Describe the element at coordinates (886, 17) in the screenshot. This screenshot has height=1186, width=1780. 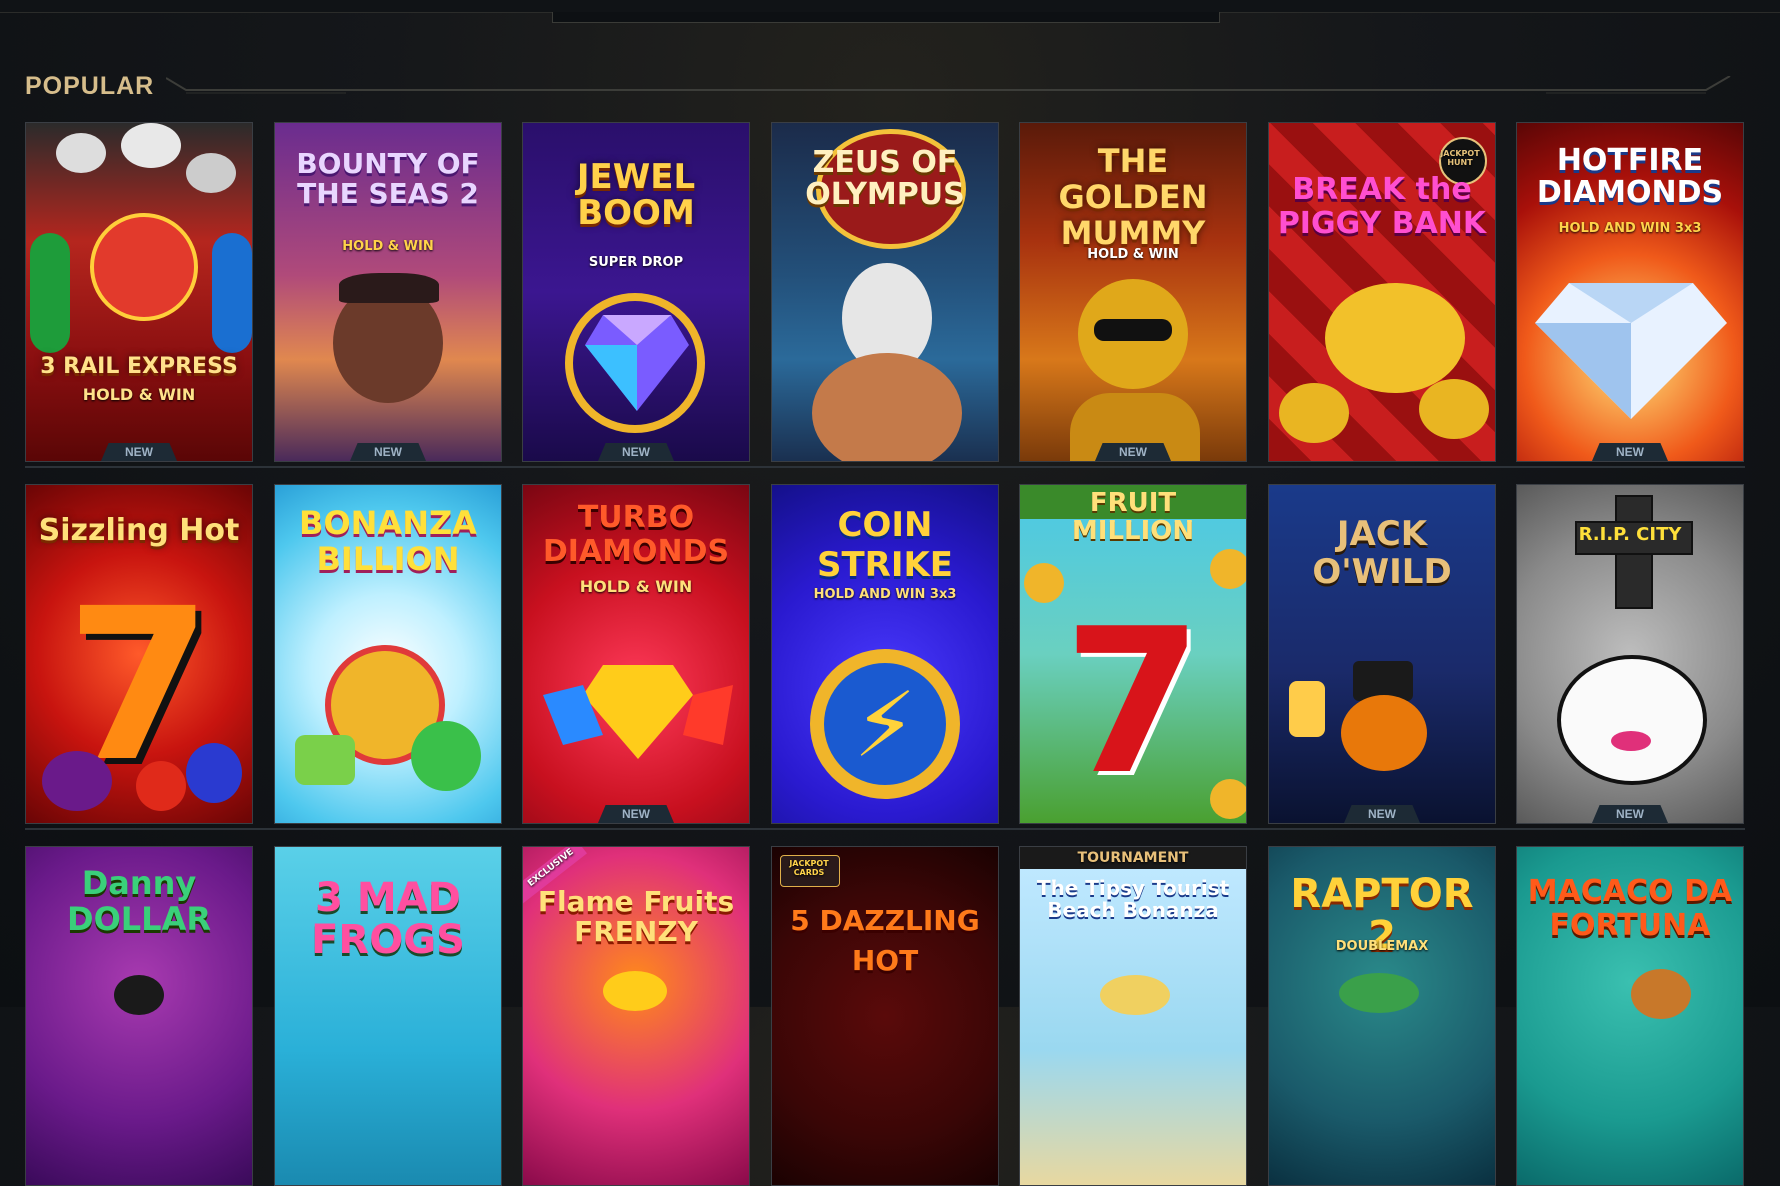
I see `search-bar-slot` at that location.